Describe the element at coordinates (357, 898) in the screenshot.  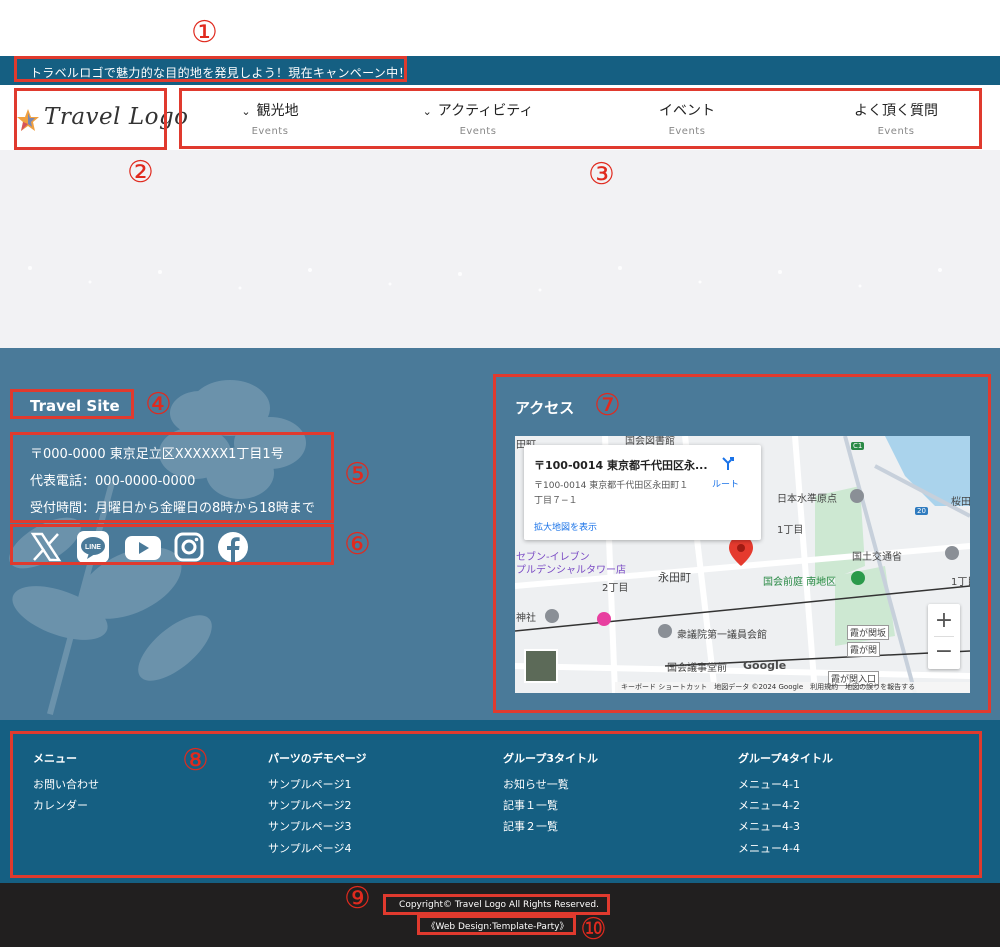
I see `annotation-marker-9: ⑨` at that location.